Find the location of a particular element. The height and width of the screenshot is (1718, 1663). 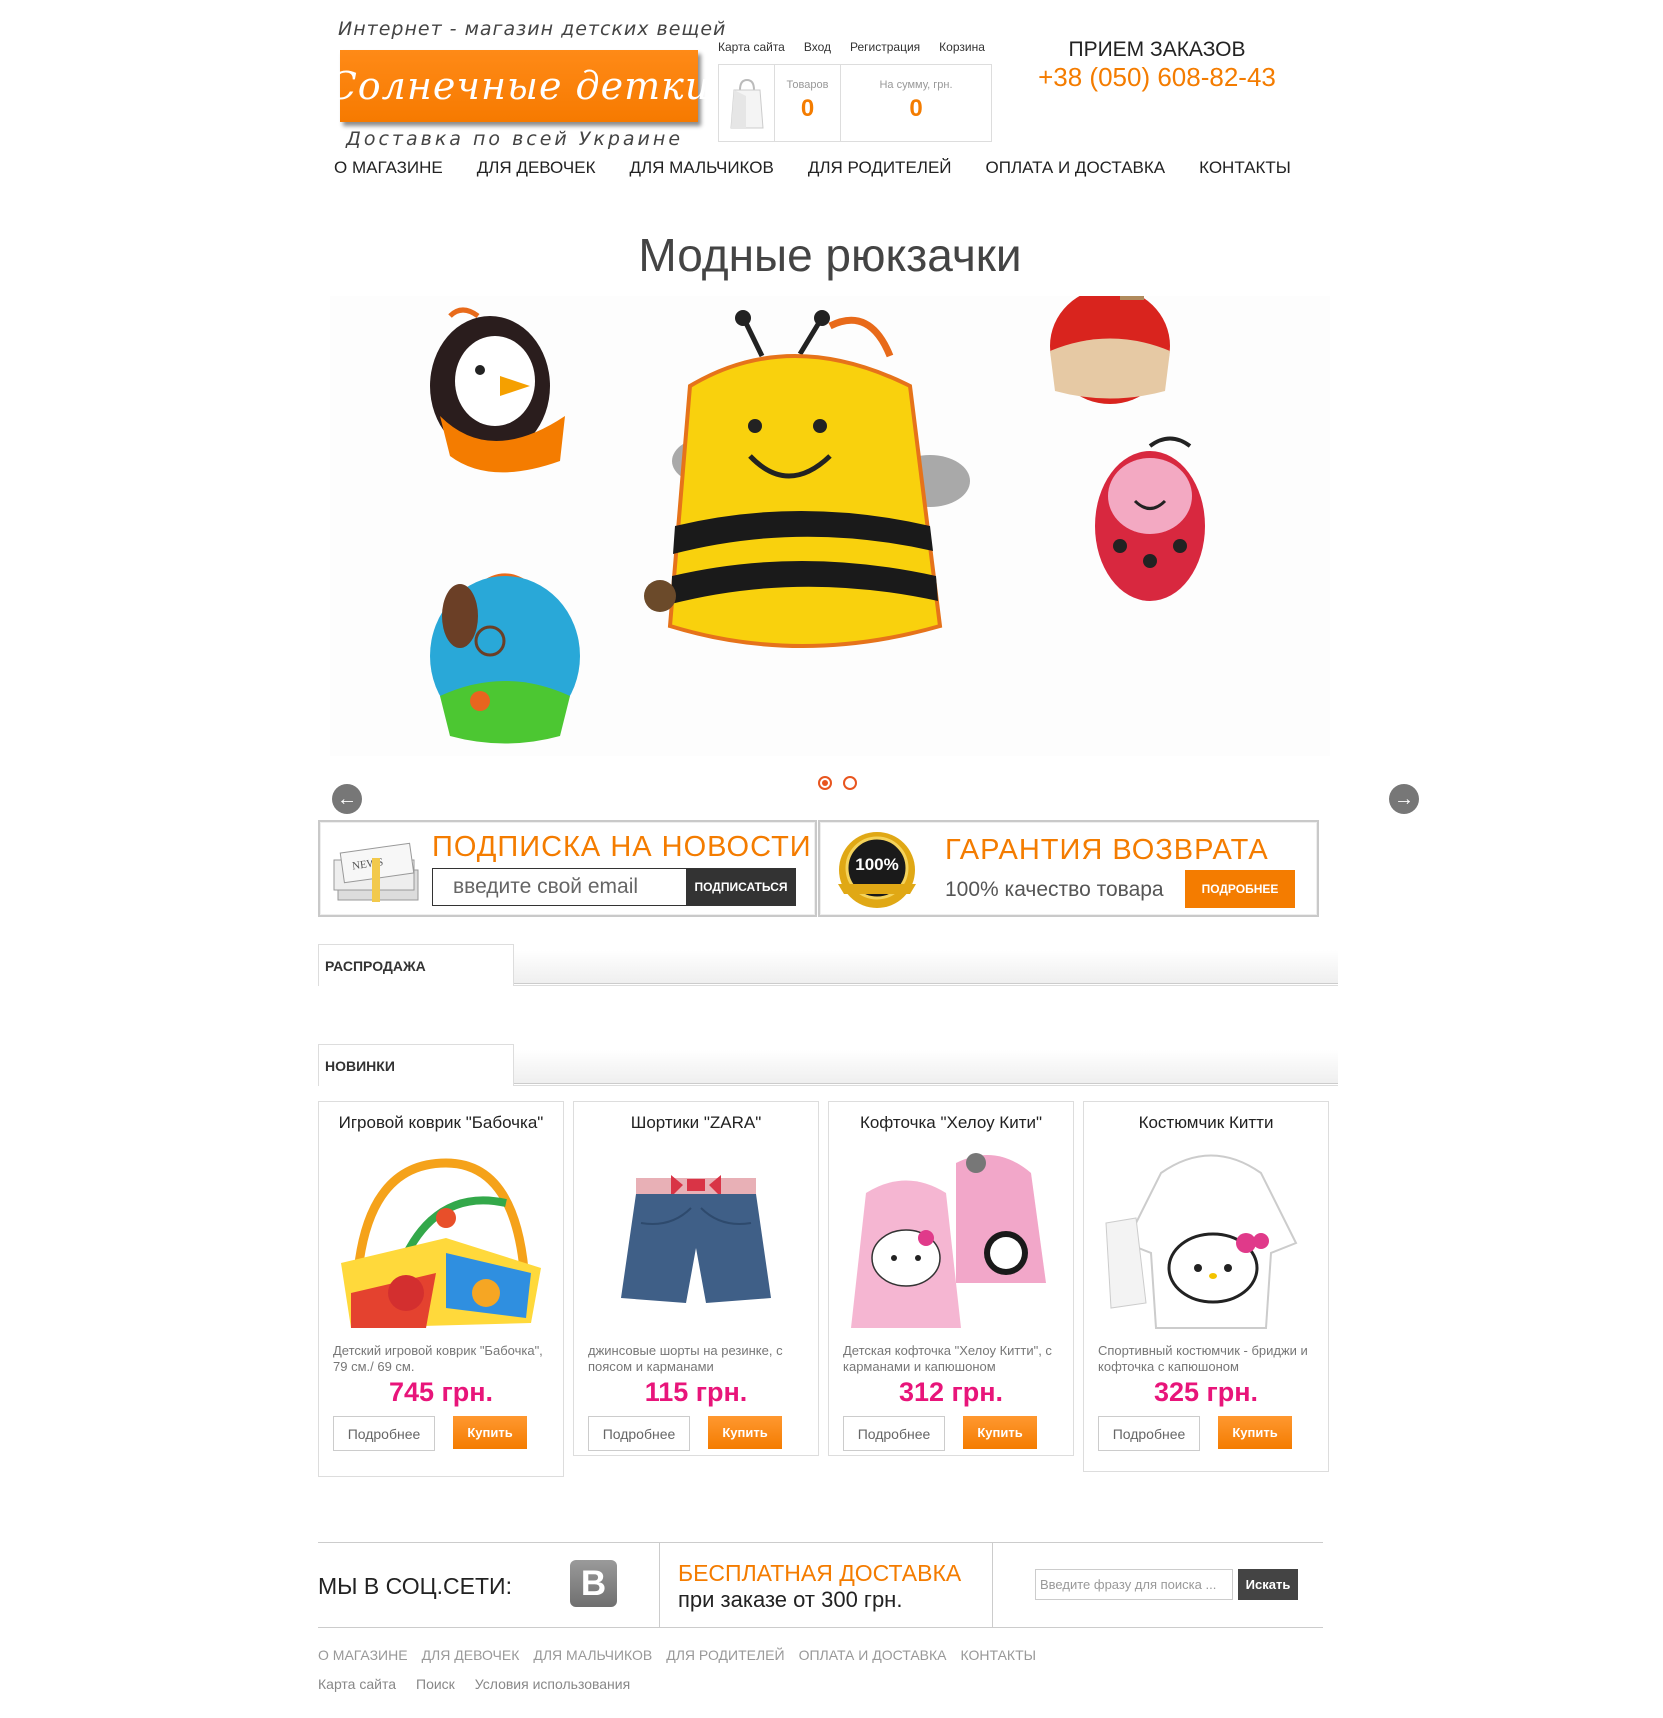

guarantee-more-button: ПОДРОБНЕЕ is located at coordinates (1240, 889).